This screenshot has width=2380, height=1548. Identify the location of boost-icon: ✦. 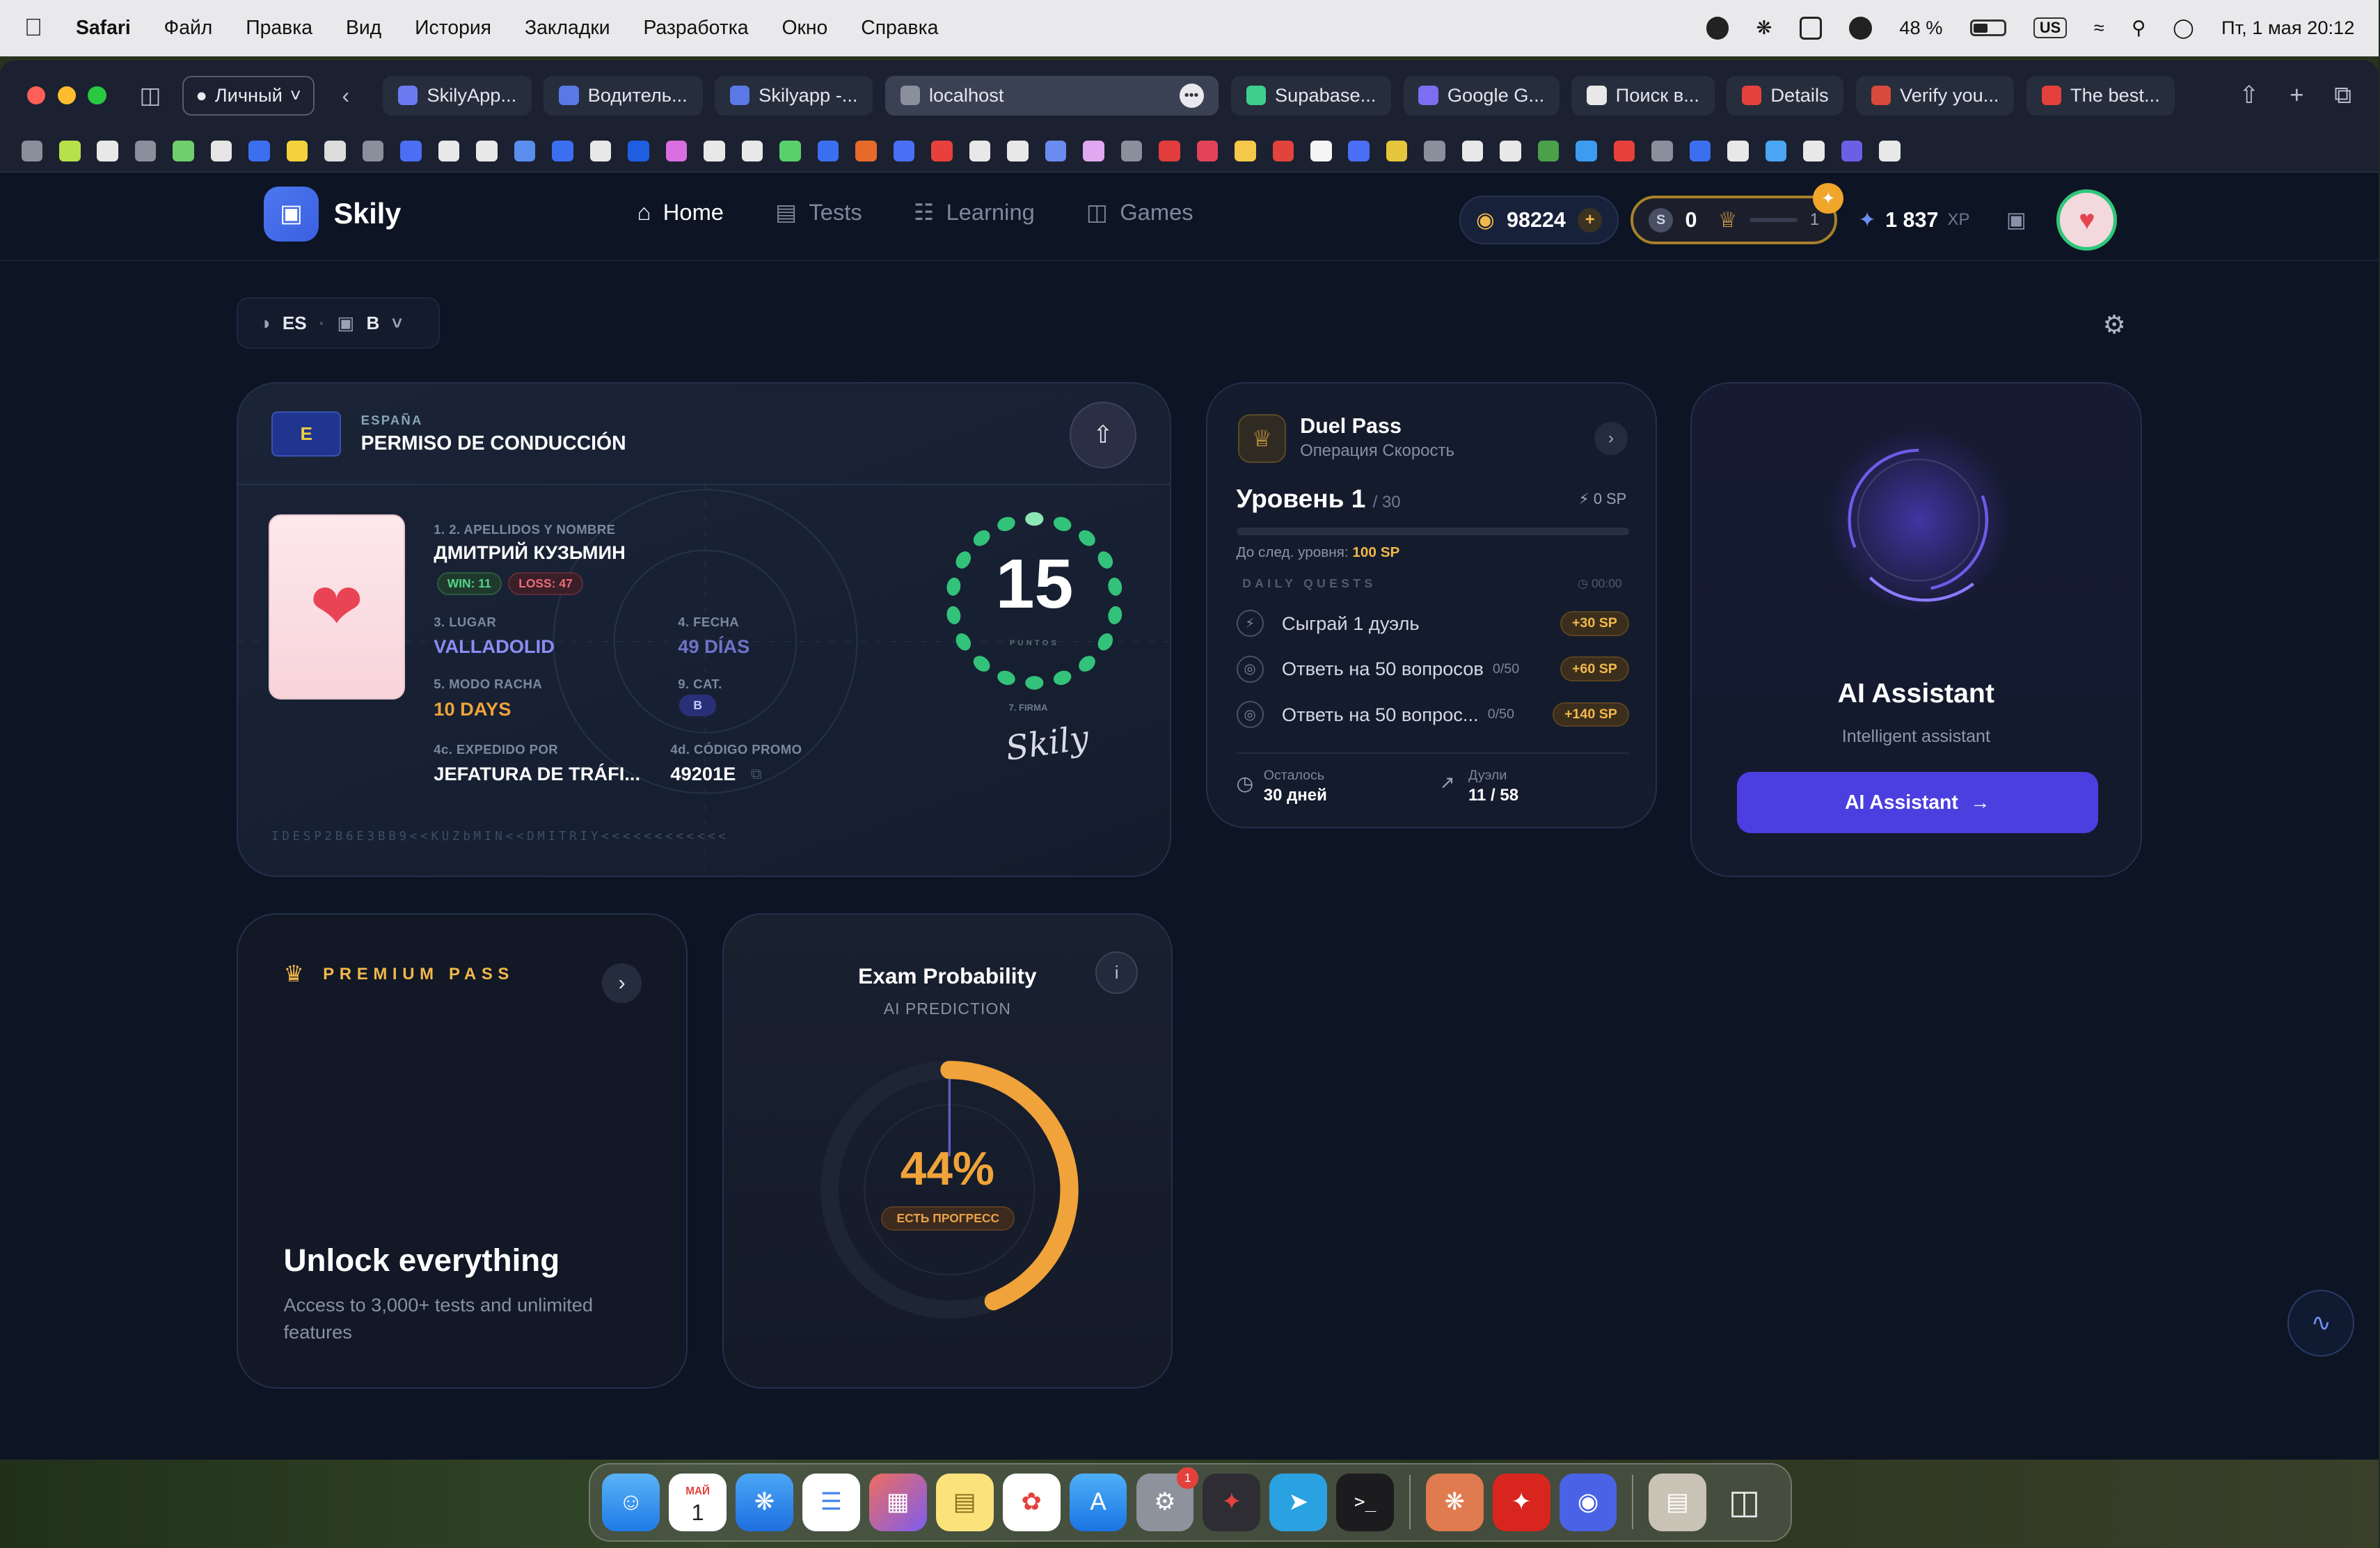
(1828, 198).